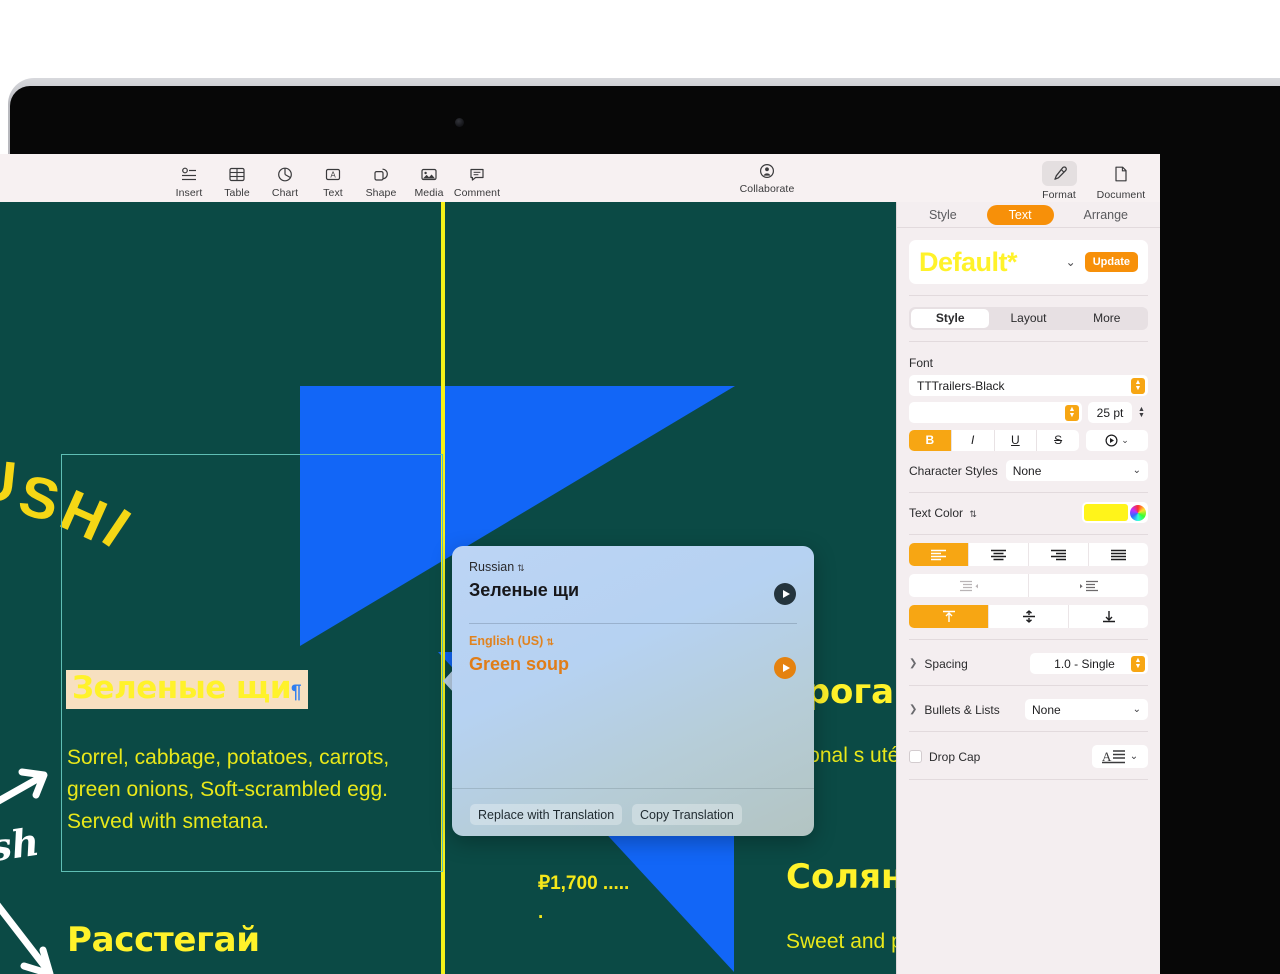 This screenshot has width=1280, height=974. I want to click on toolbar-format-button: Format, so click(1059, 177).